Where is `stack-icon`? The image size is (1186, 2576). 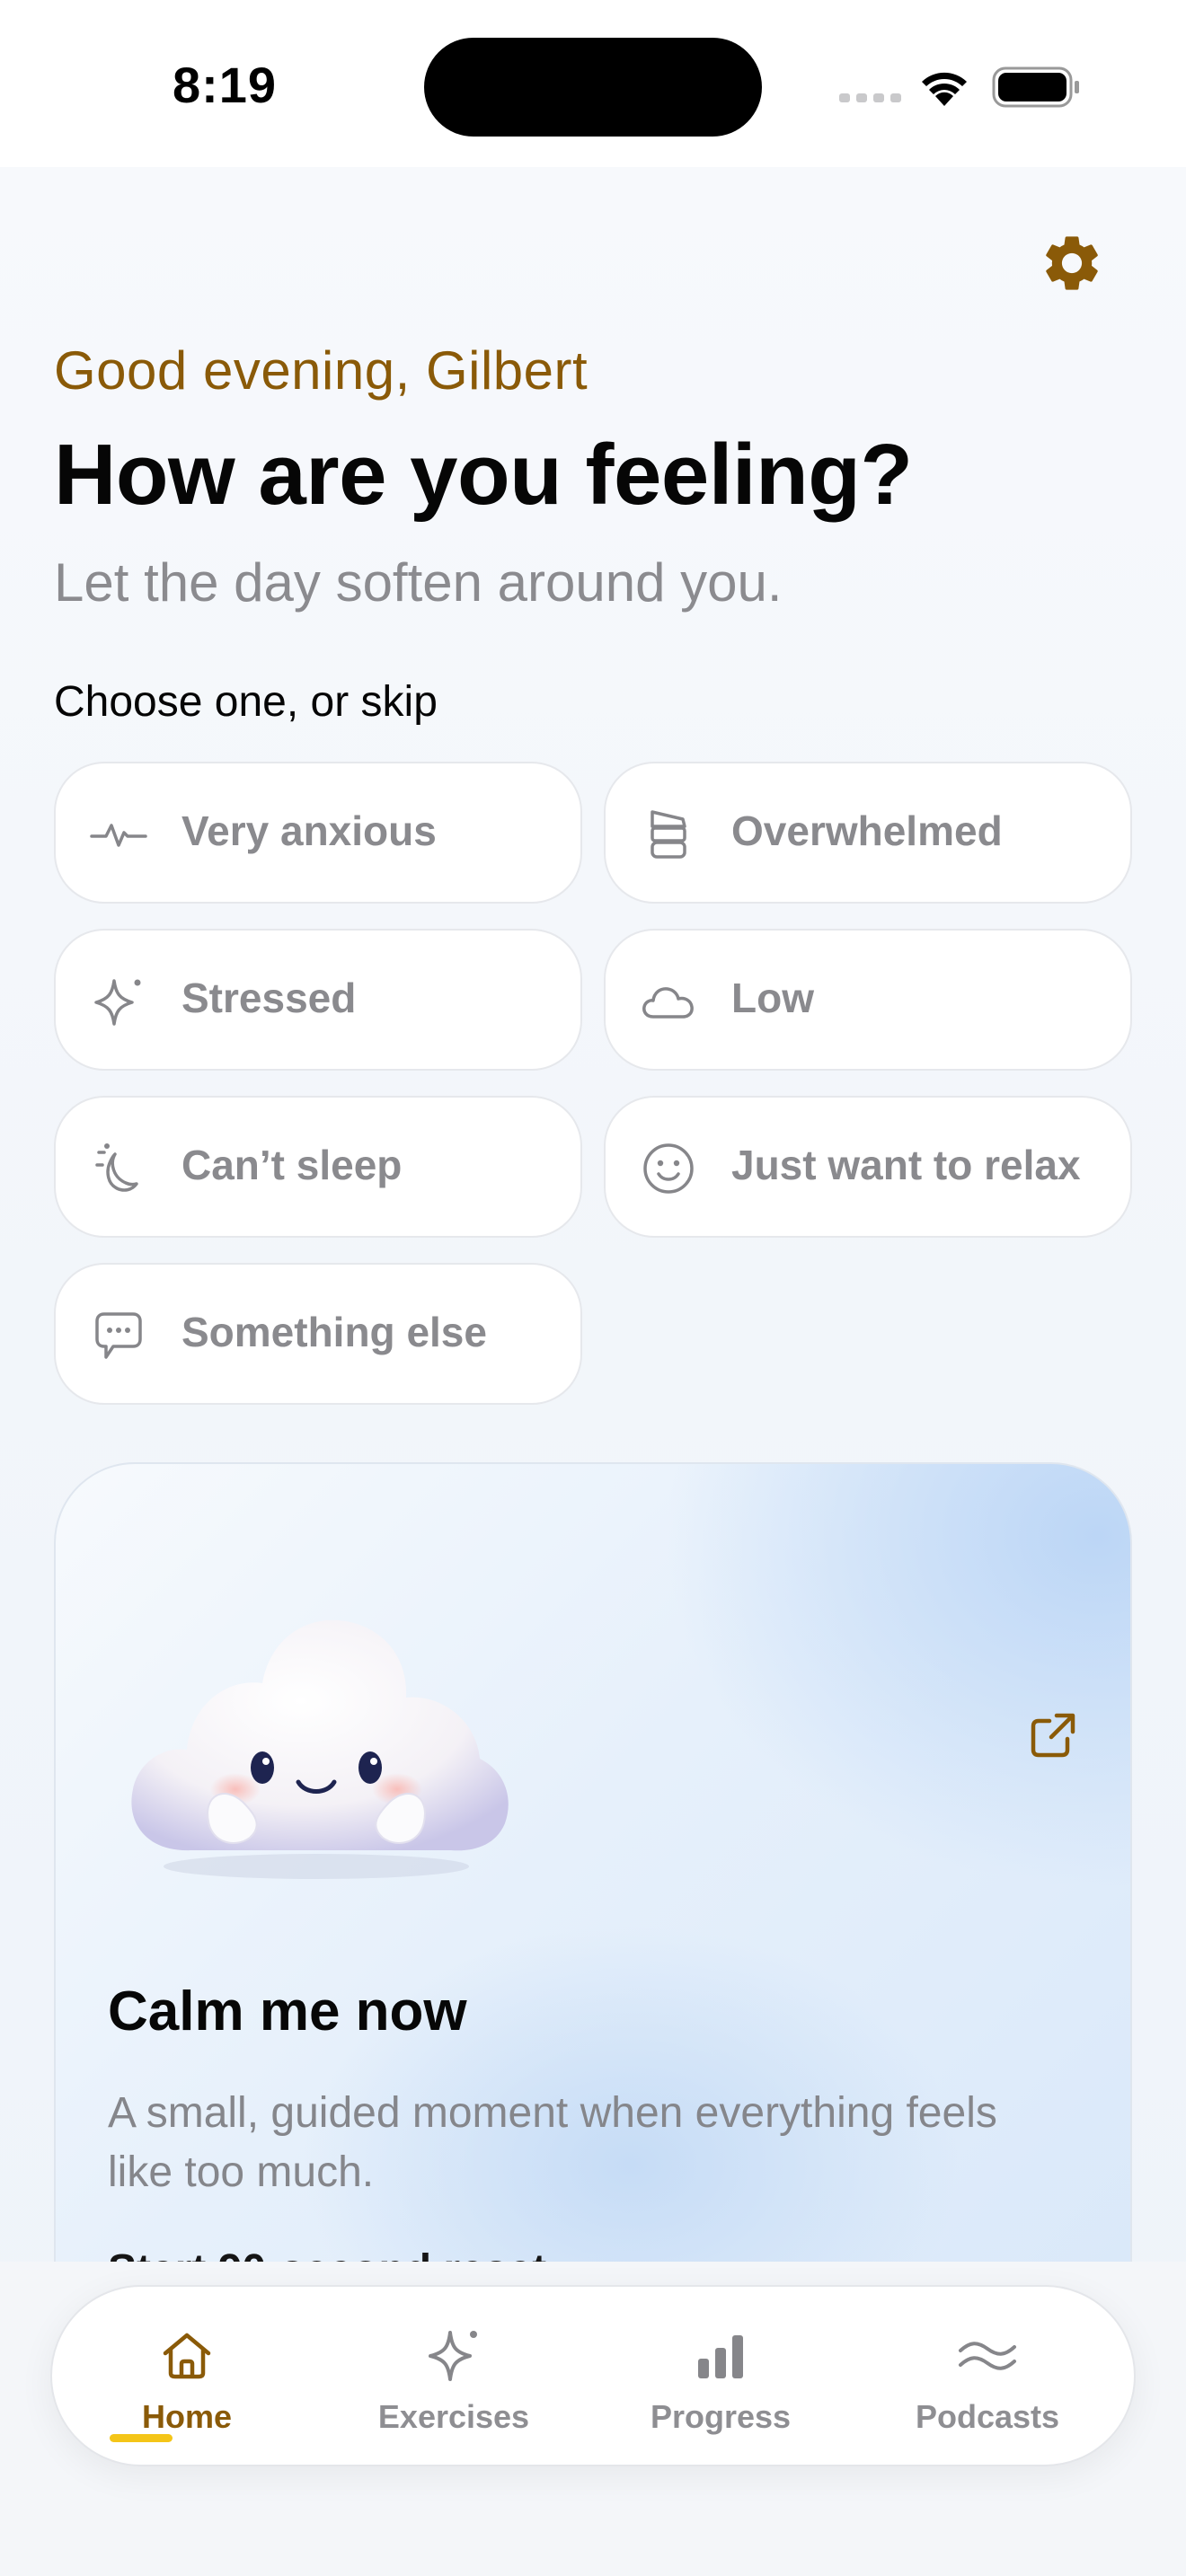
stack-icon is located at coordinates (668, 834).